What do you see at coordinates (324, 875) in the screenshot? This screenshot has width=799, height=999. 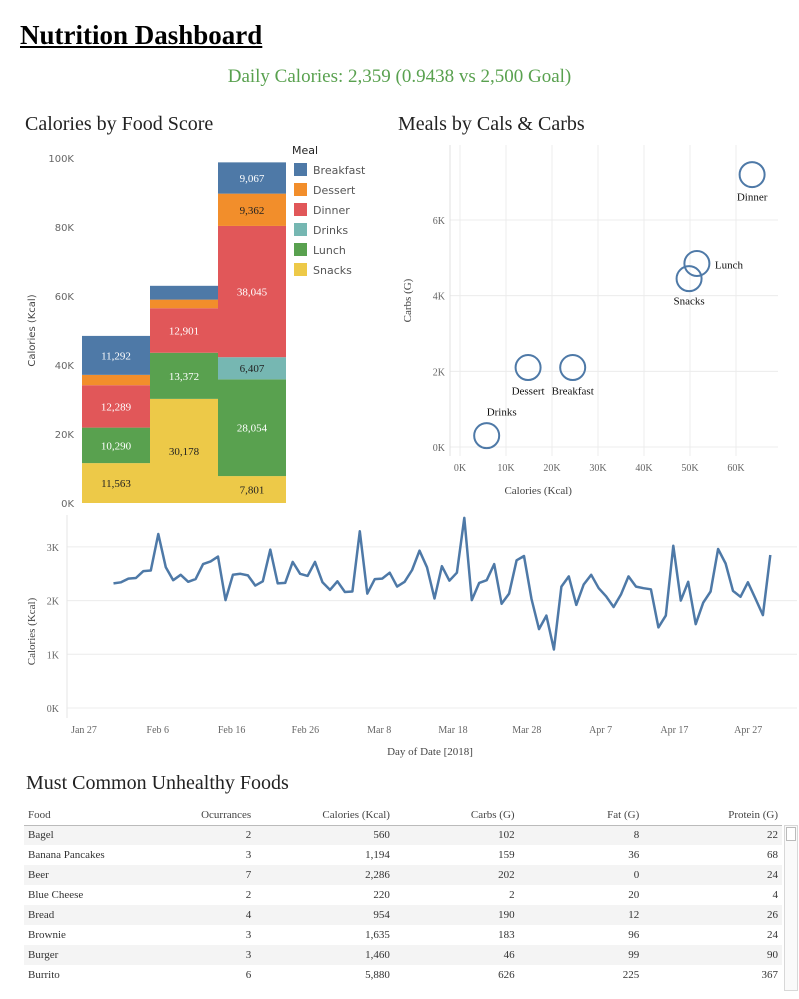 I see `table-cell: 2,286` at bounding box center [324, 875].